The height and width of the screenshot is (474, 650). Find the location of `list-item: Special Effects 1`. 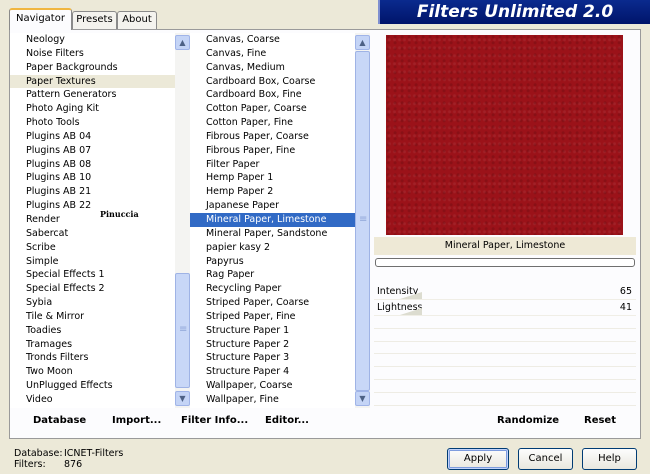

list-item: Special Effects 1 is located at coordinates (92, 275).